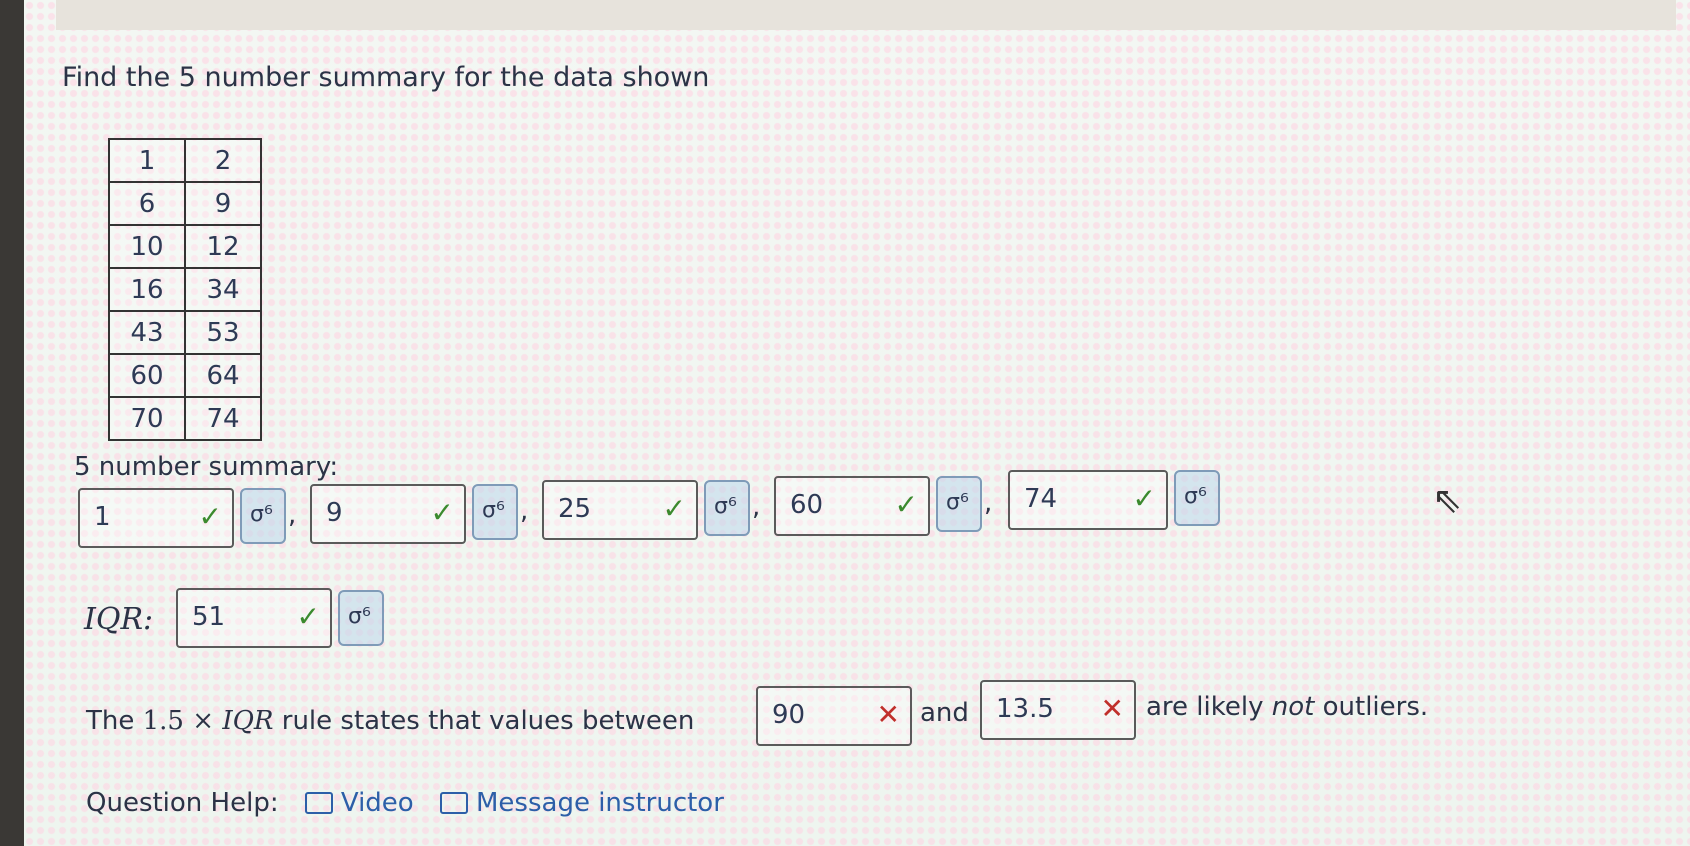 Image resolution: width=1690 pixels, height=846 pixels. Describe the element at coordinates (852, 506) in the screenshot. I see `summary-answer-4: 60 ✓` at that location.